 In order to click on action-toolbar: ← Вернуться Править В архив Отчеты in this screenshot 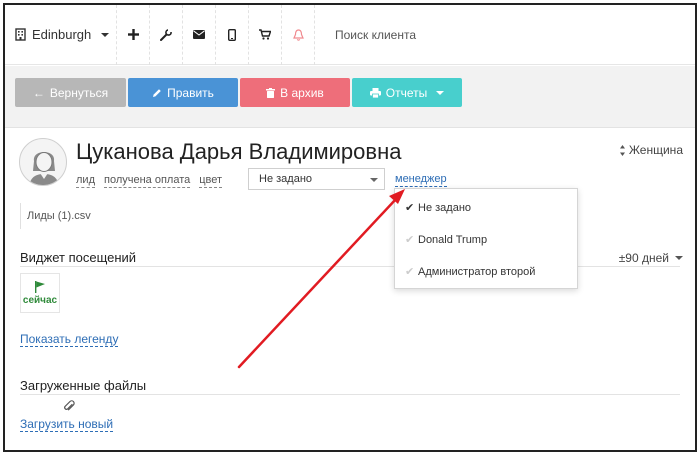, I will do `click(350, 97)`.